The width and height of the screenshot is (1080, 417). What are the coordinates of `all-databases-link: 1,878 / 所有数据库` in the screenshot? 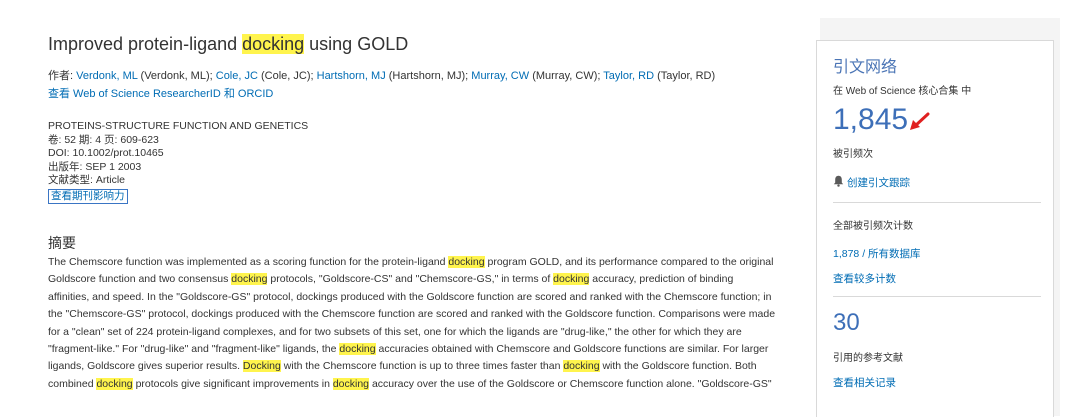 It's located at (877, 253).